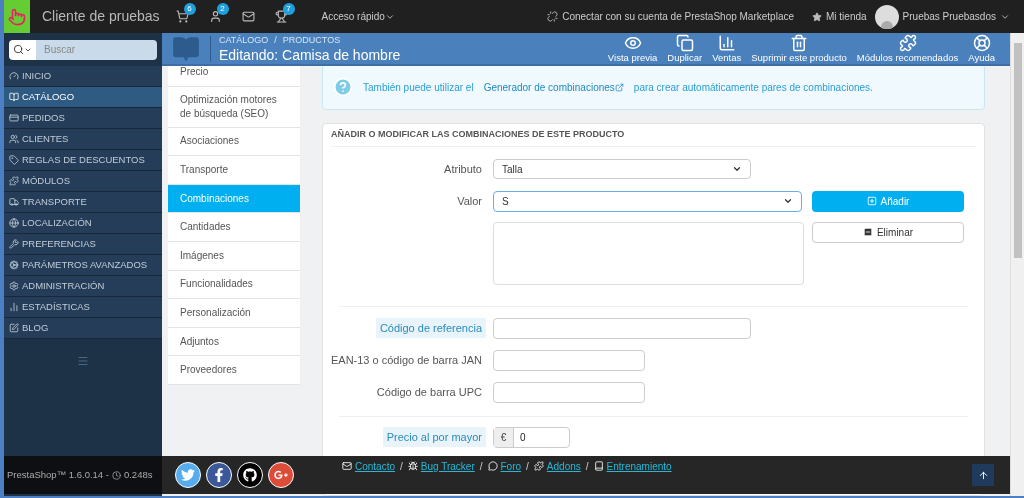 This screenshot has height=498, width=1024. What do you see at coordinates (83, 307) in the screenshot?
I see `sidebar-item: ESTADÍSTICAS` at bounding box center [83, 307].